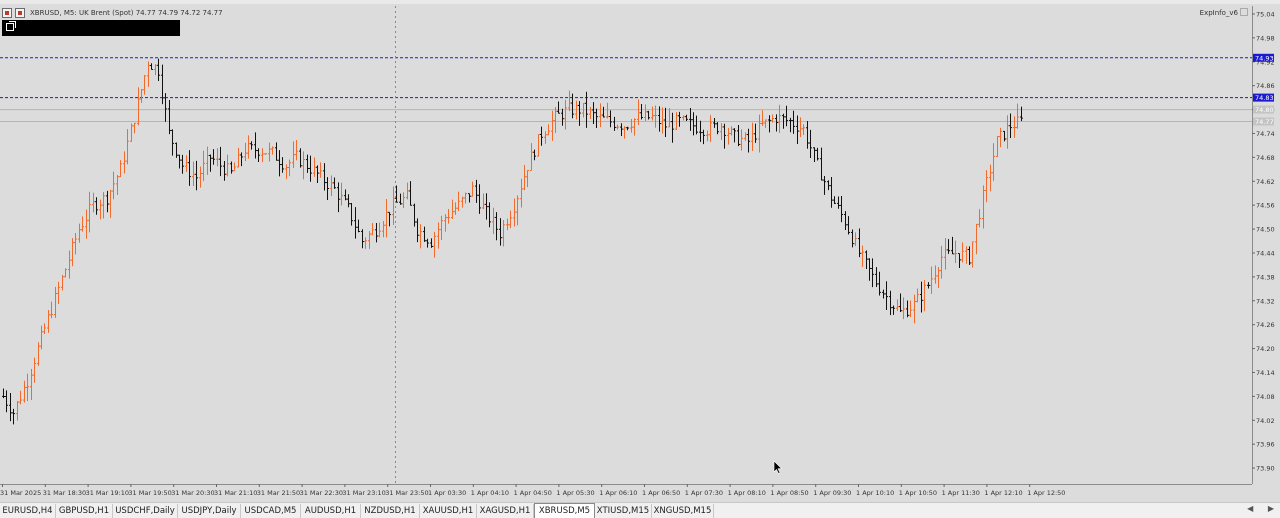 The height and width of the screenshot is (518, 1280). Describe the element at coordinates (1265, 230) in the screenshot. I see `price-tick-label: 74.50` at that location.